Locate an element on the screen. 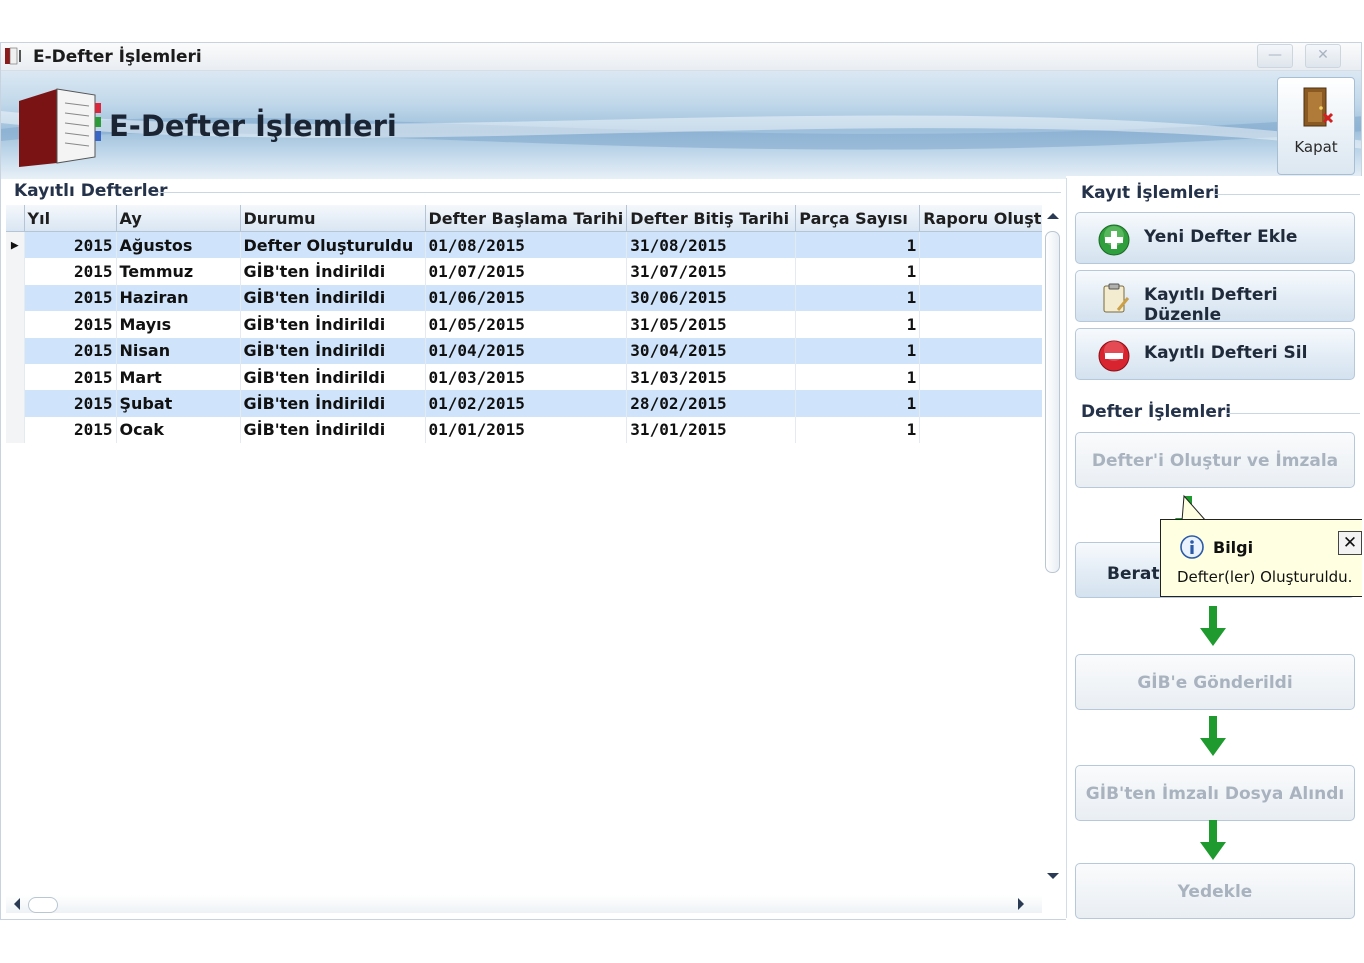  vertical-scroll-thumb is located at coordinates (1052, 402).